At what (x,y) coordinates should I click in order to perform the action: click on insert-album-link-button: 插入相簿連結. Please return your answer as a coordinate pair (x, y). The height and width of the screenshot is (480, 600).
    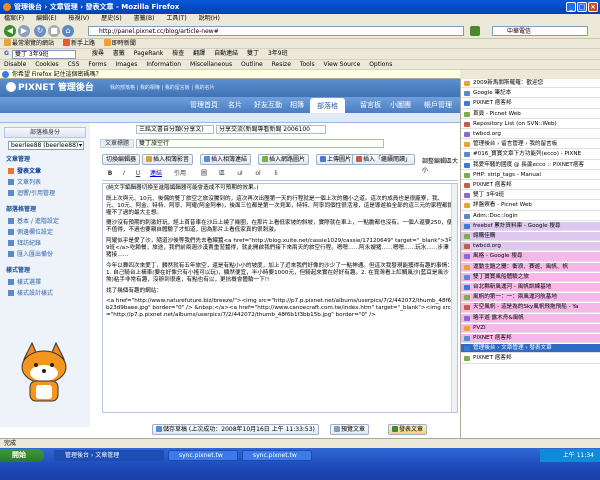
    Looking at the image, I should click on (226, 159).